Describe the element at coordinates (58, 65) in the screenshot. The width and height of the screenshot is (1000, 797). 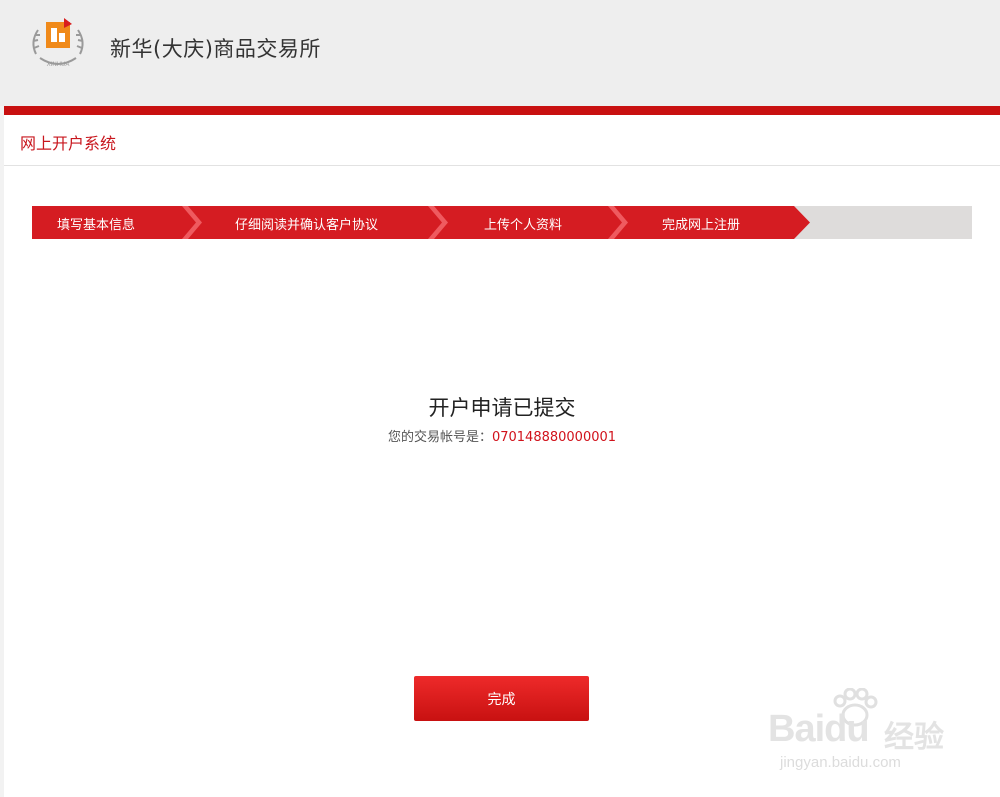
I see `logo-lettering: XINHUA` at that location.